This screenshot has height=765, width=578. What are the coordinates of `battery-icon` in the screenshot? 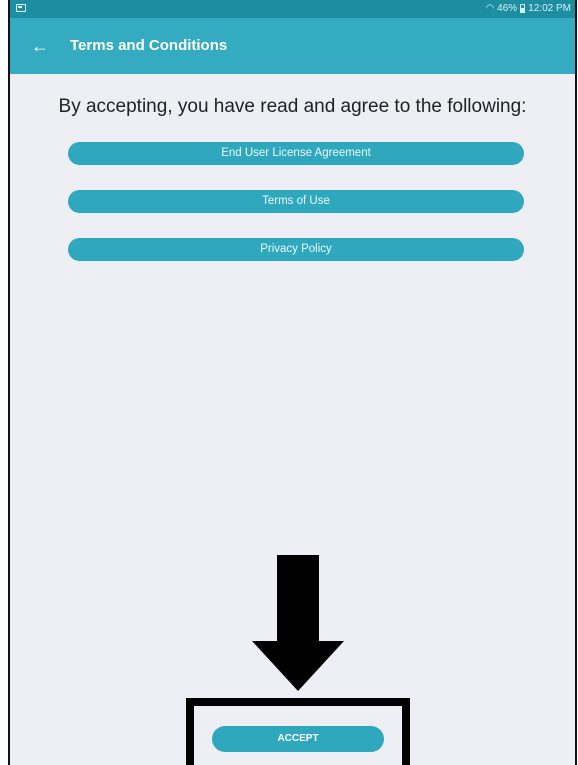 It's located at (523, 8).